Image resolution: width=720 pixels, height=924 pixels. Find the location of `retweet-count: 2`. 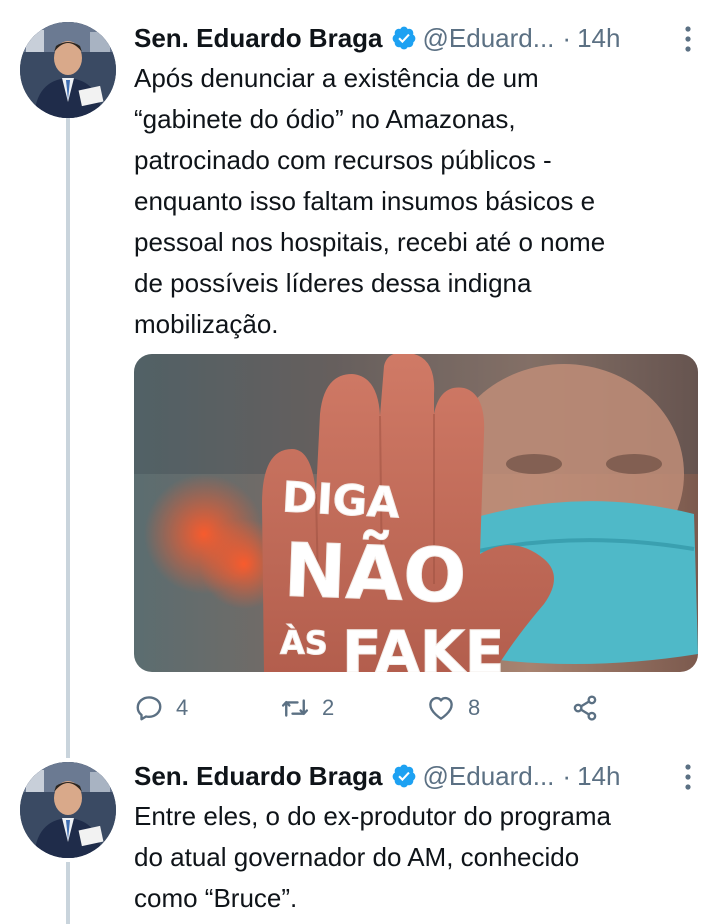

retweet-count: 2 is located at coordinates (328, 707).